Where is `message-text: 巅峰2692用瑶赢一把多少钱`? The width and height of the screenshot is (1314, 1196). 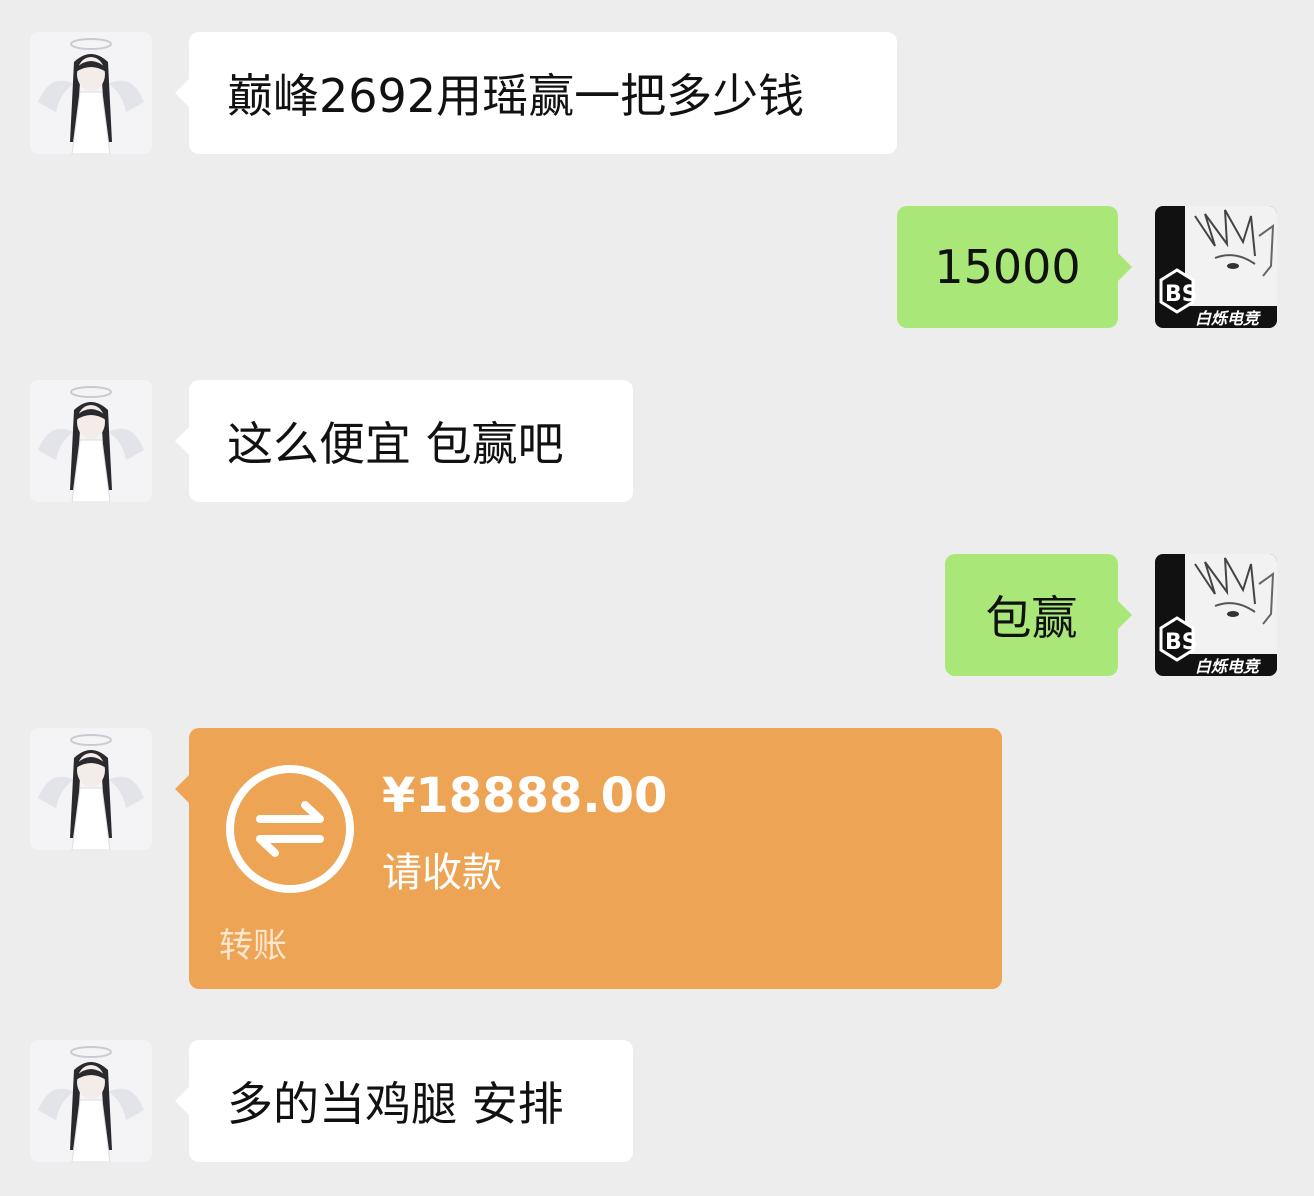
message-text: 巅峰2692用瑶赢一把多少钱 is located at coordinates (516, 96).